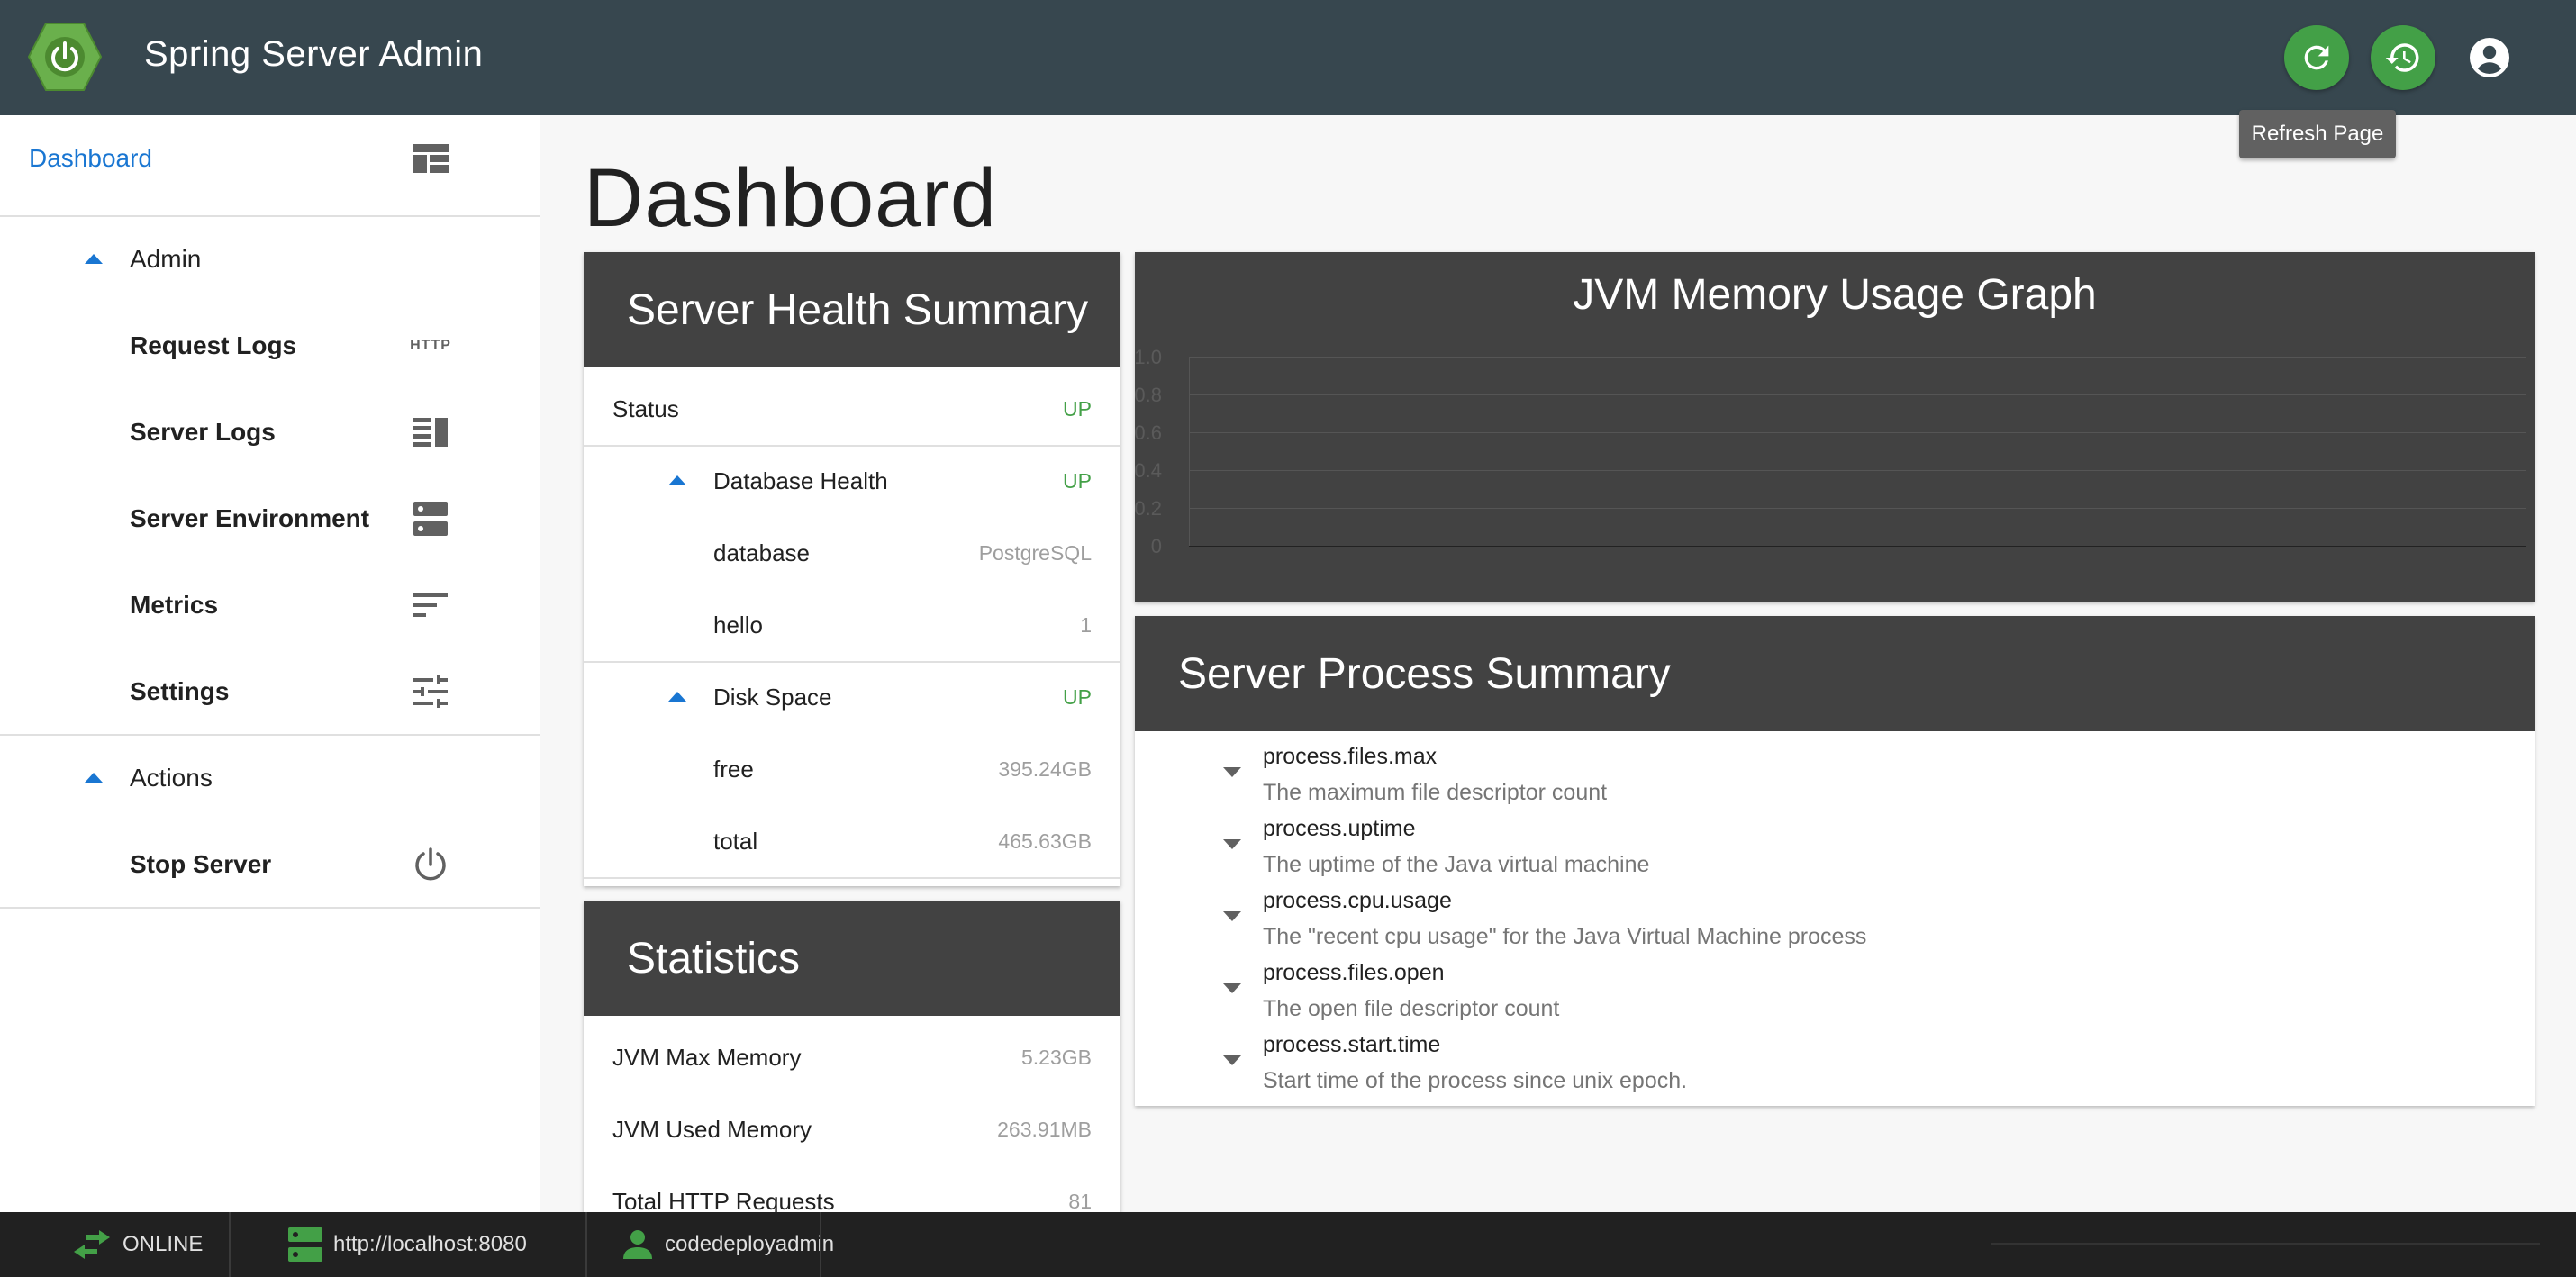 This screenshot has height=1277, width=2576. Describe the element at coordinates (1148, 509) in the screenshot. I see `y-tick-label: 0.2` at that location.